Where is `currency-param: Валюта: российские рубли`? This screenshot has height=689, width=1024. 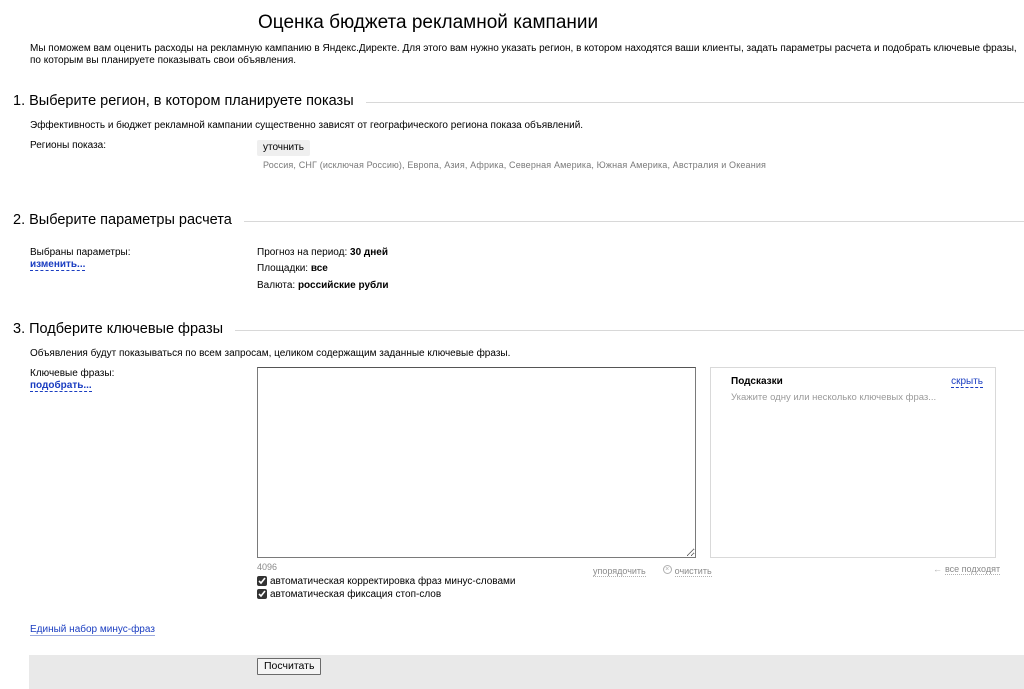 currency-param: Валюта: российские рубли is located at coordinates (322, 285).